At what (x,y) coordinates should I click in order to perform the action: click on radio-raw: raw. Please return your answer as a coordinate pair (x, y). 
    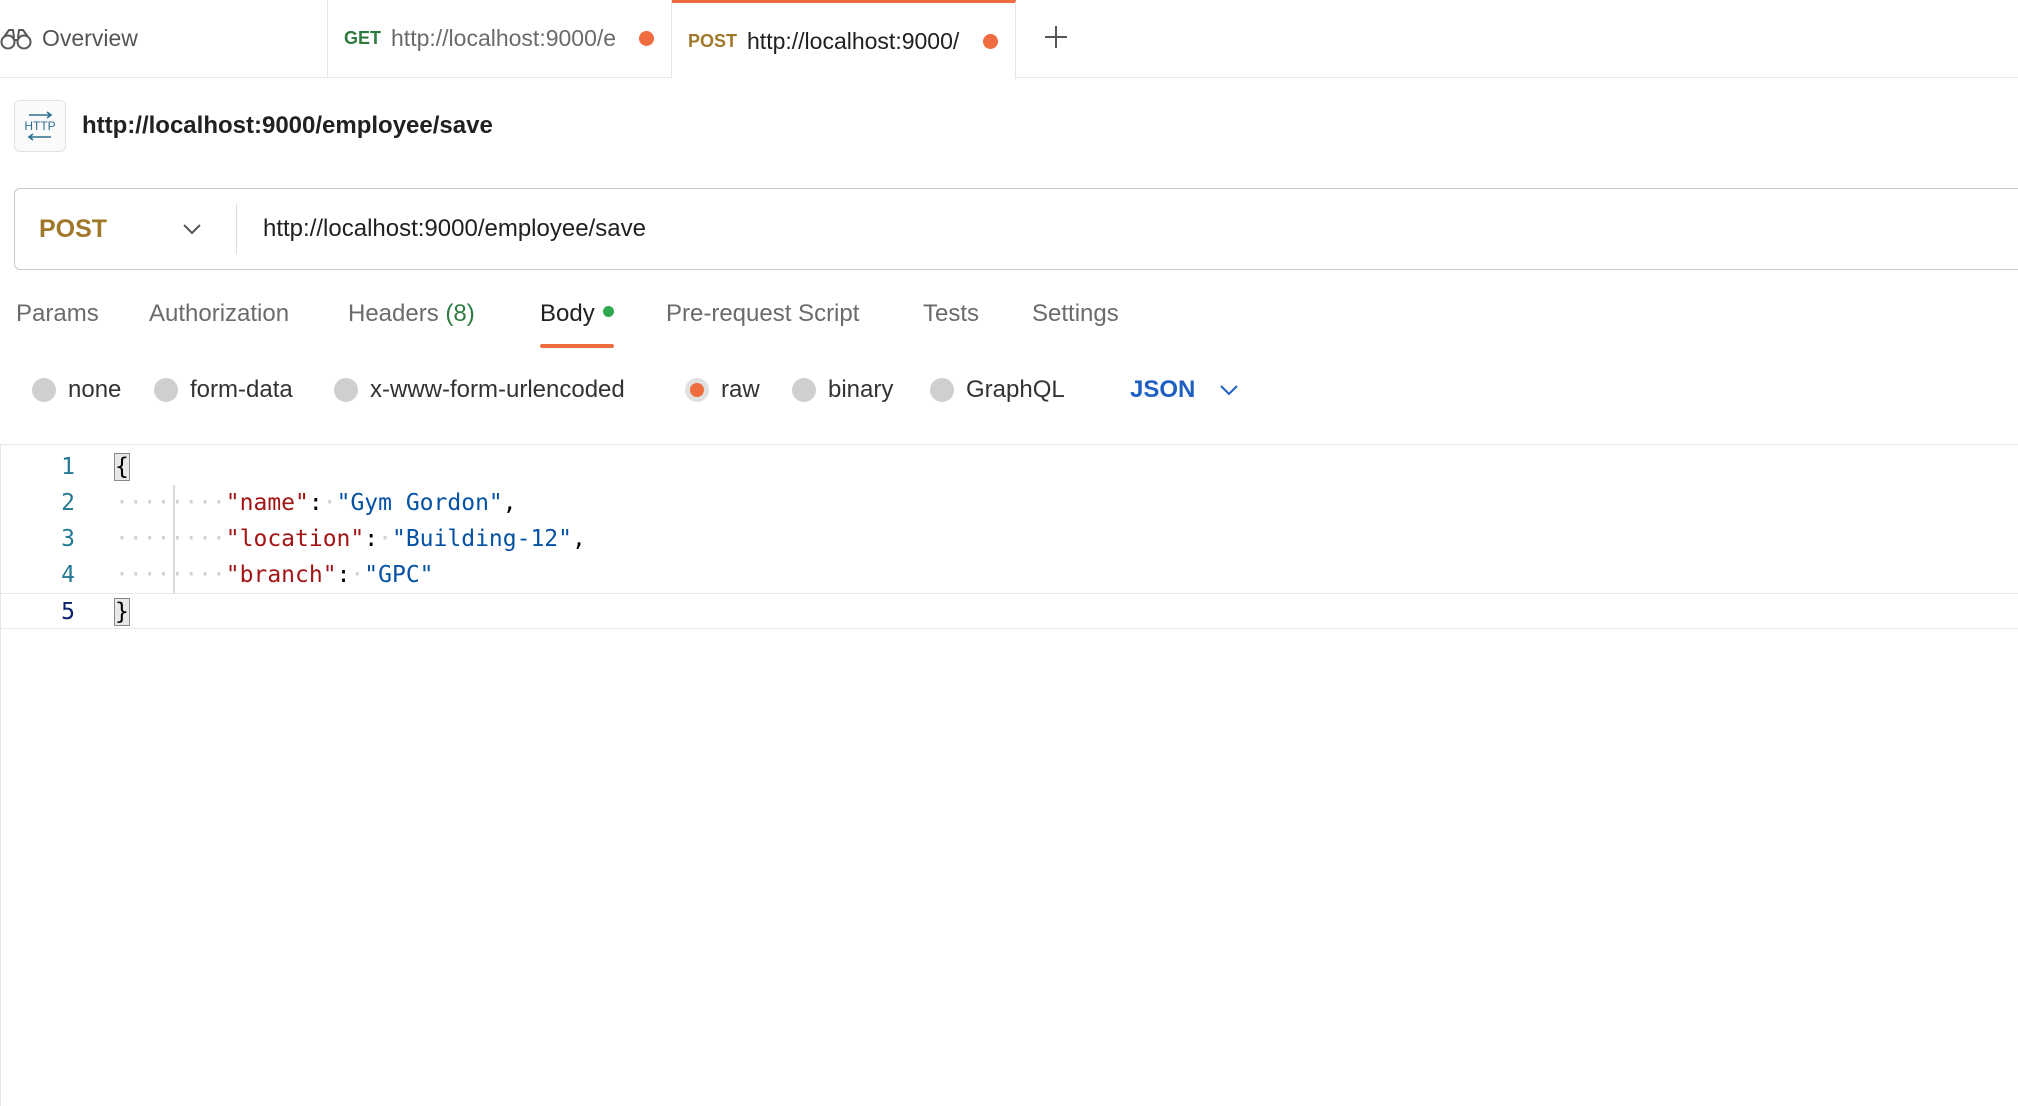
    Looking at the image, I should click on (722, 390).